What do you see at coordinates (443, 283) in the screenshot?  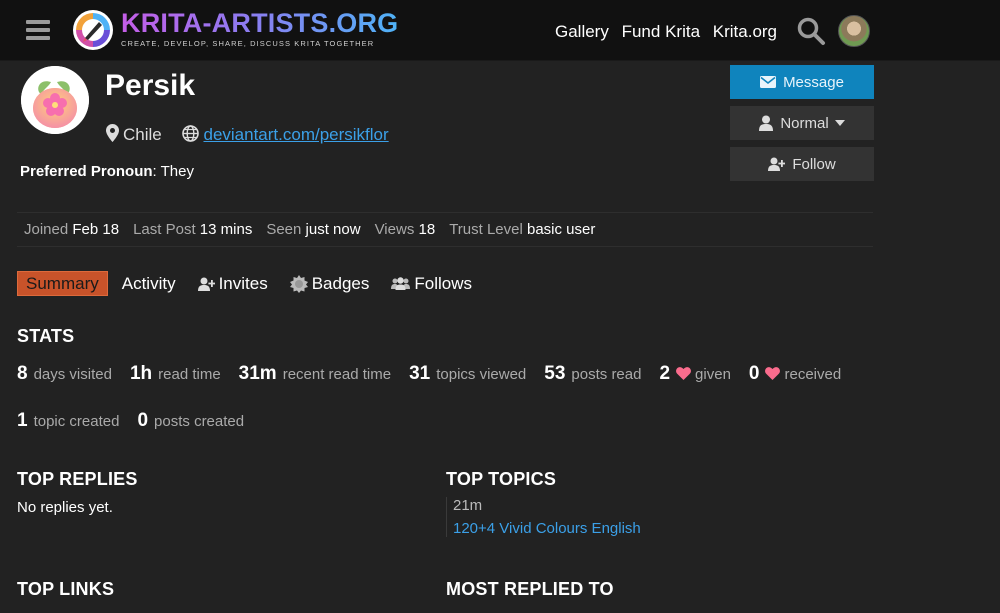 I see `tab-follows-label: Follows` at bounding box center [443, 283].